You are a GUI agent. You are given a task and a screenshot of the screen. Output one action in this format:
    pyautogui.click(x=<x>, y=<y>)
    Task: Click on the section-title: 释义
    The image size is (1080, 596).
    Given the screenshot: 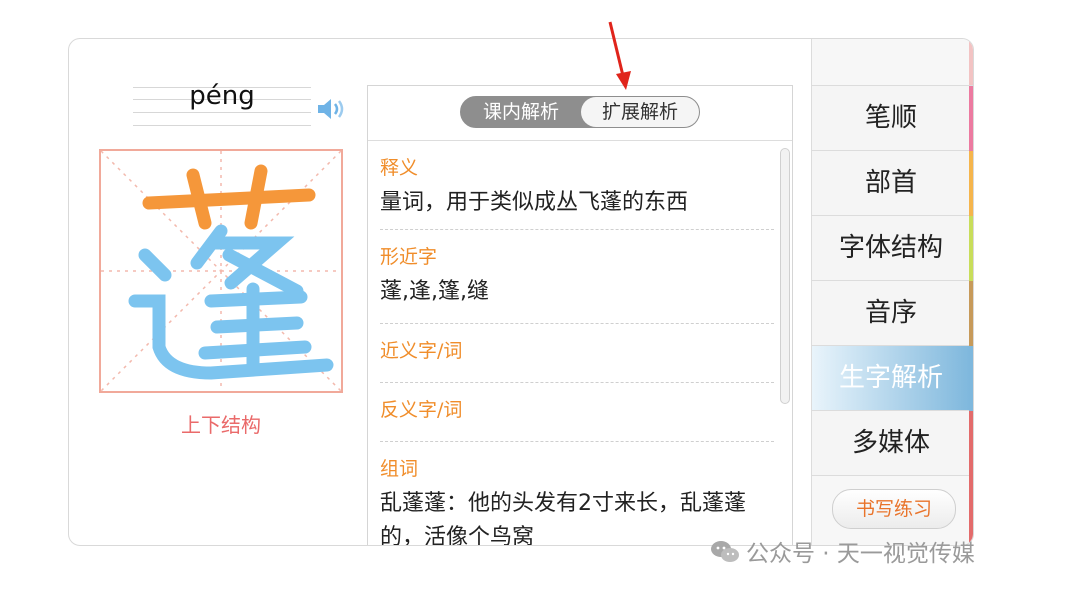 What is the action you would take?
    pyautogui.click(x=399, y=168)
    